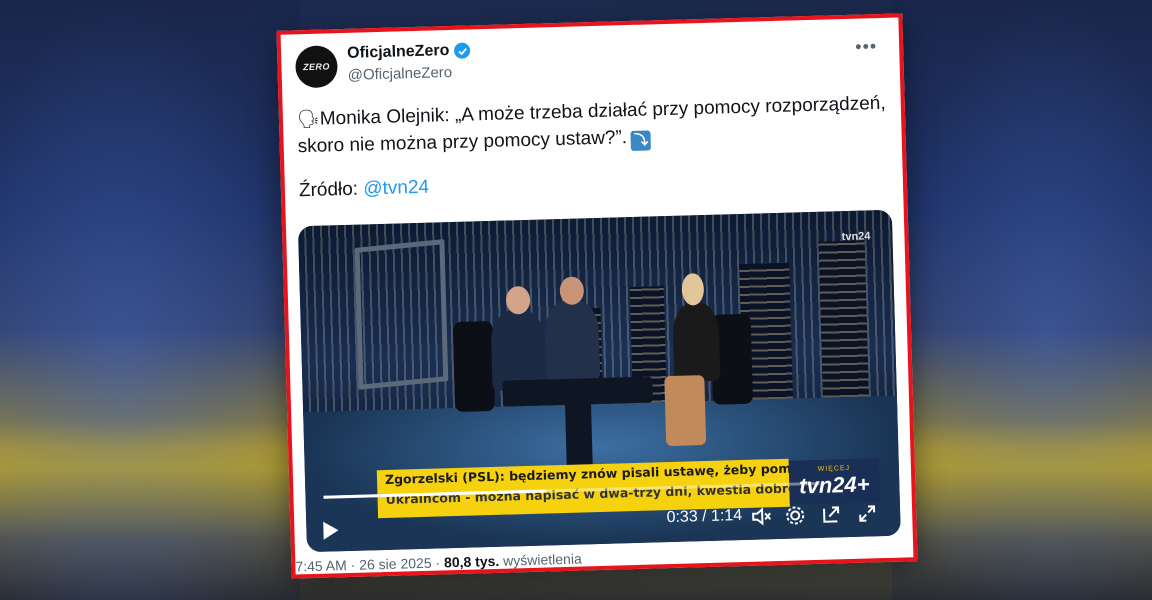 This screenshot has width=1152, height=600. What do you see at coordinates (367, 564) in the screenshot?
I see `tweet-timestamp: 7:45 AM · 26 sie 2025 ·` at bounding box center [367, 564].